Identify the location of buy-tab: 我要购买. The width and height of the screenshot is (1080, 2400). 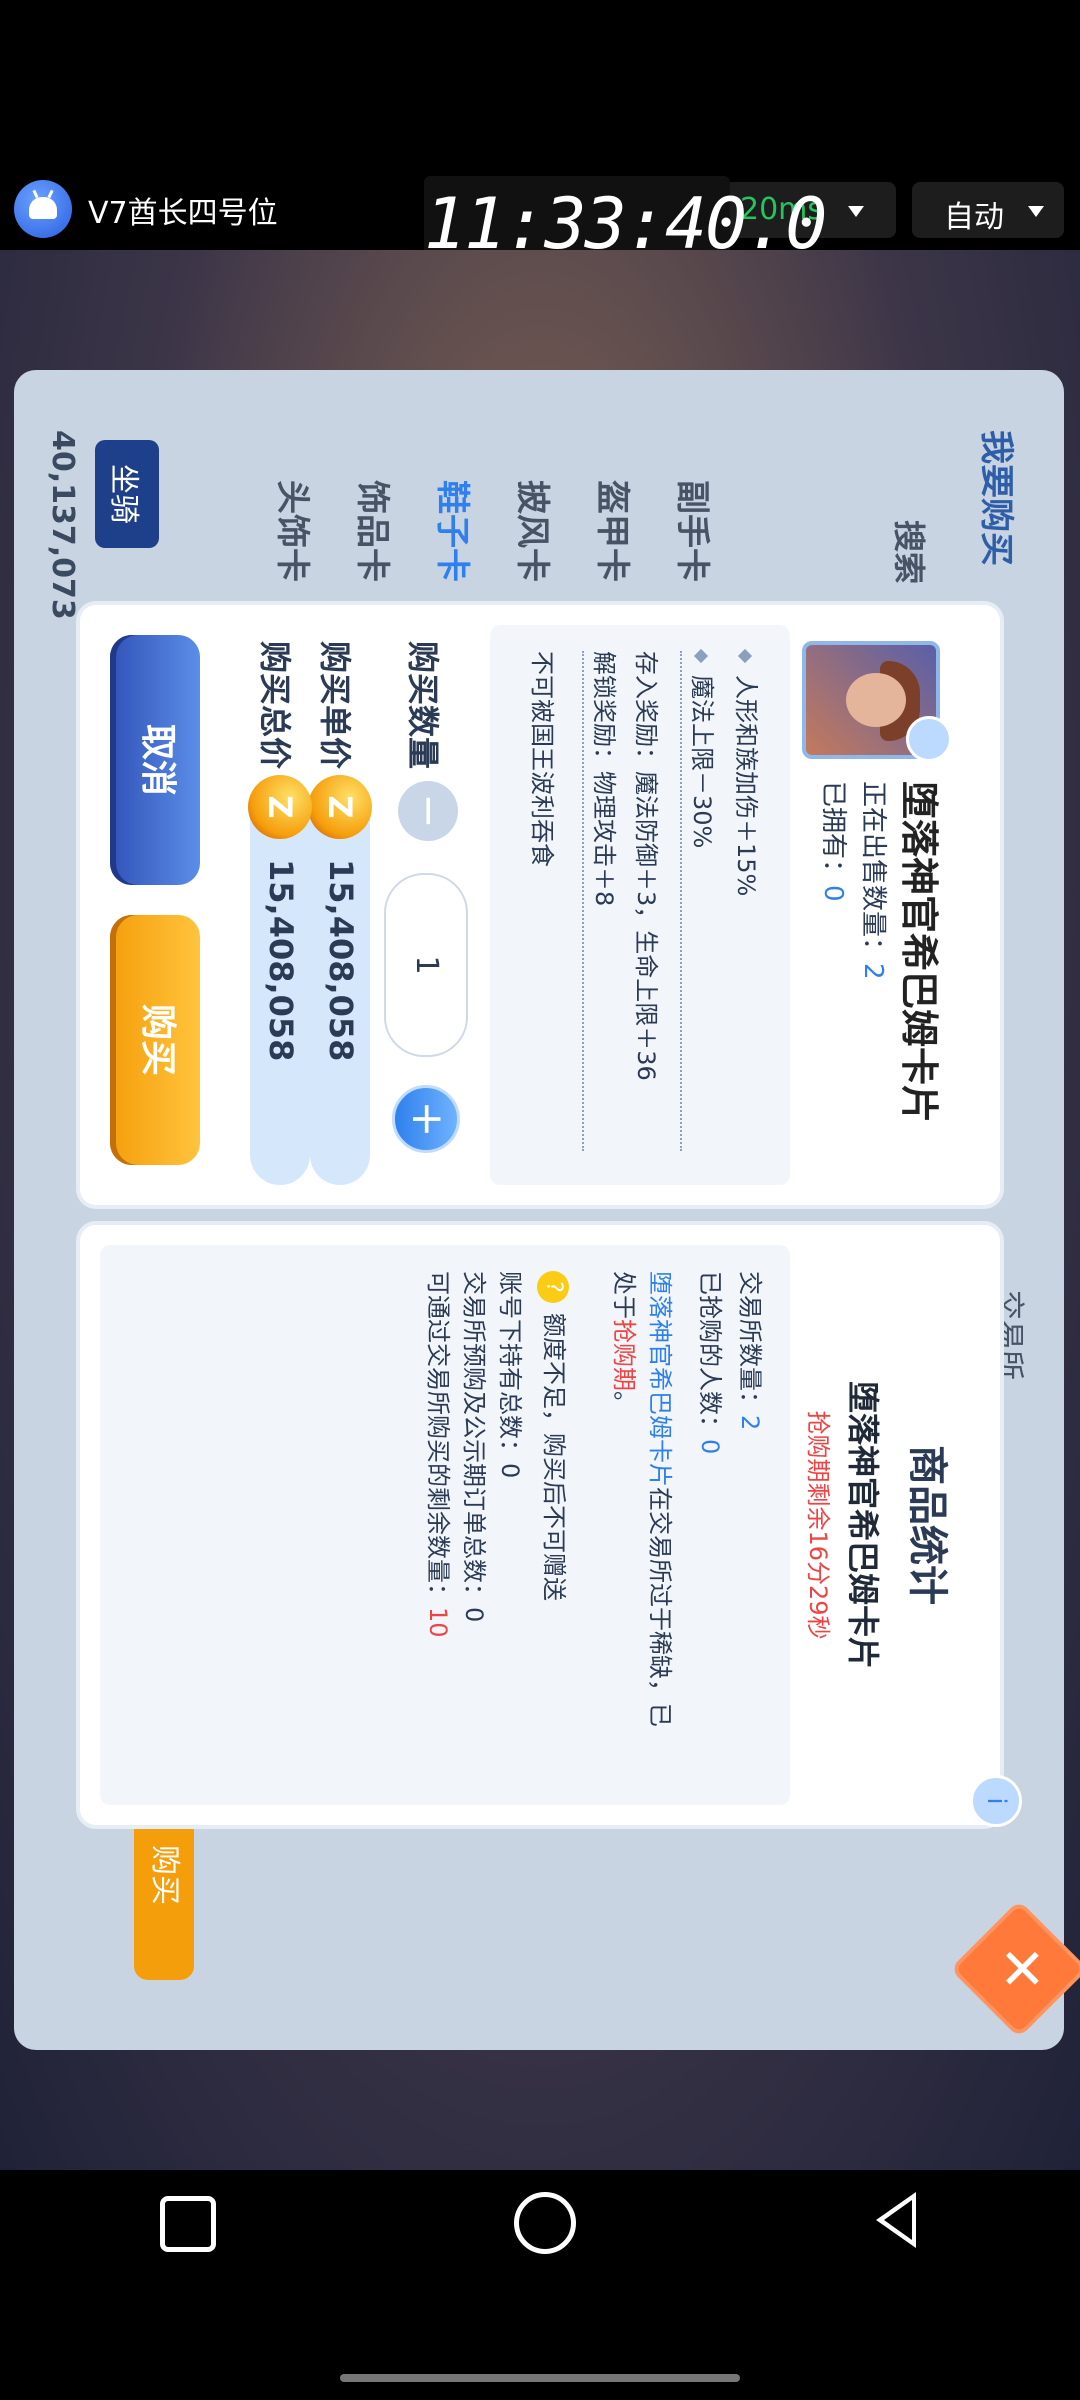
(999, 498).